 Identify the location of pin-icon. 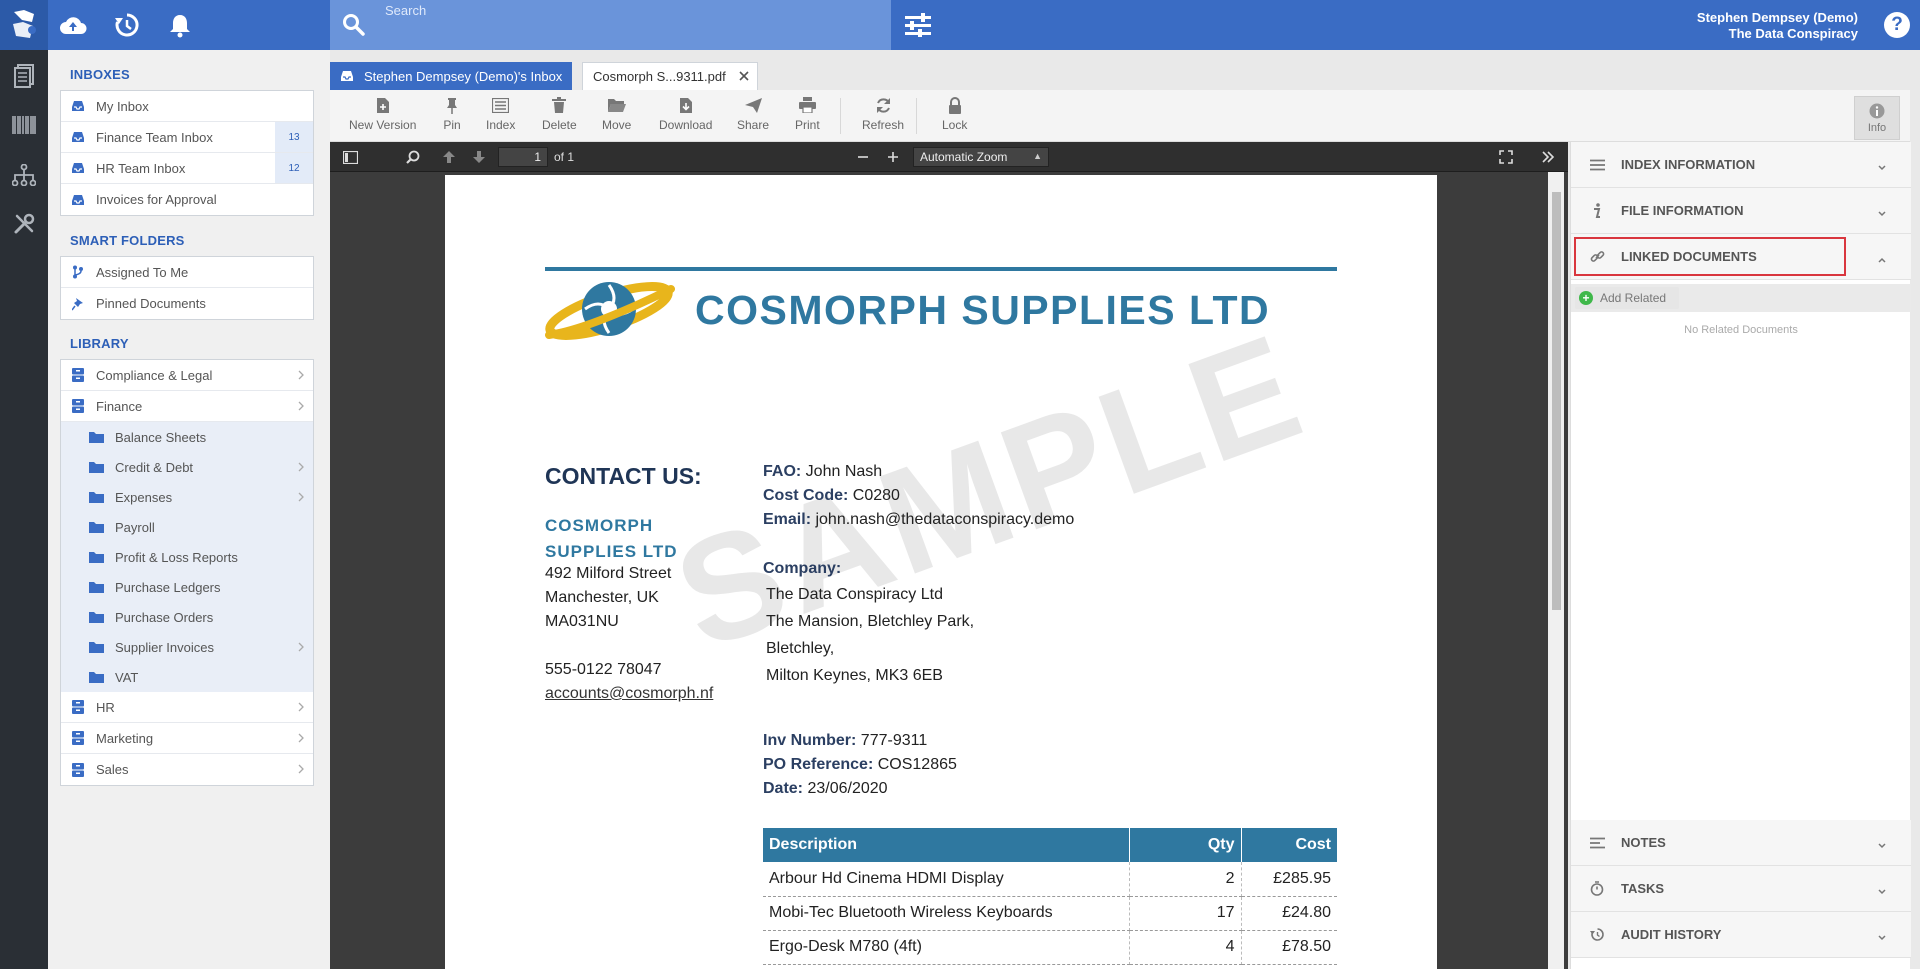
(452, 105).